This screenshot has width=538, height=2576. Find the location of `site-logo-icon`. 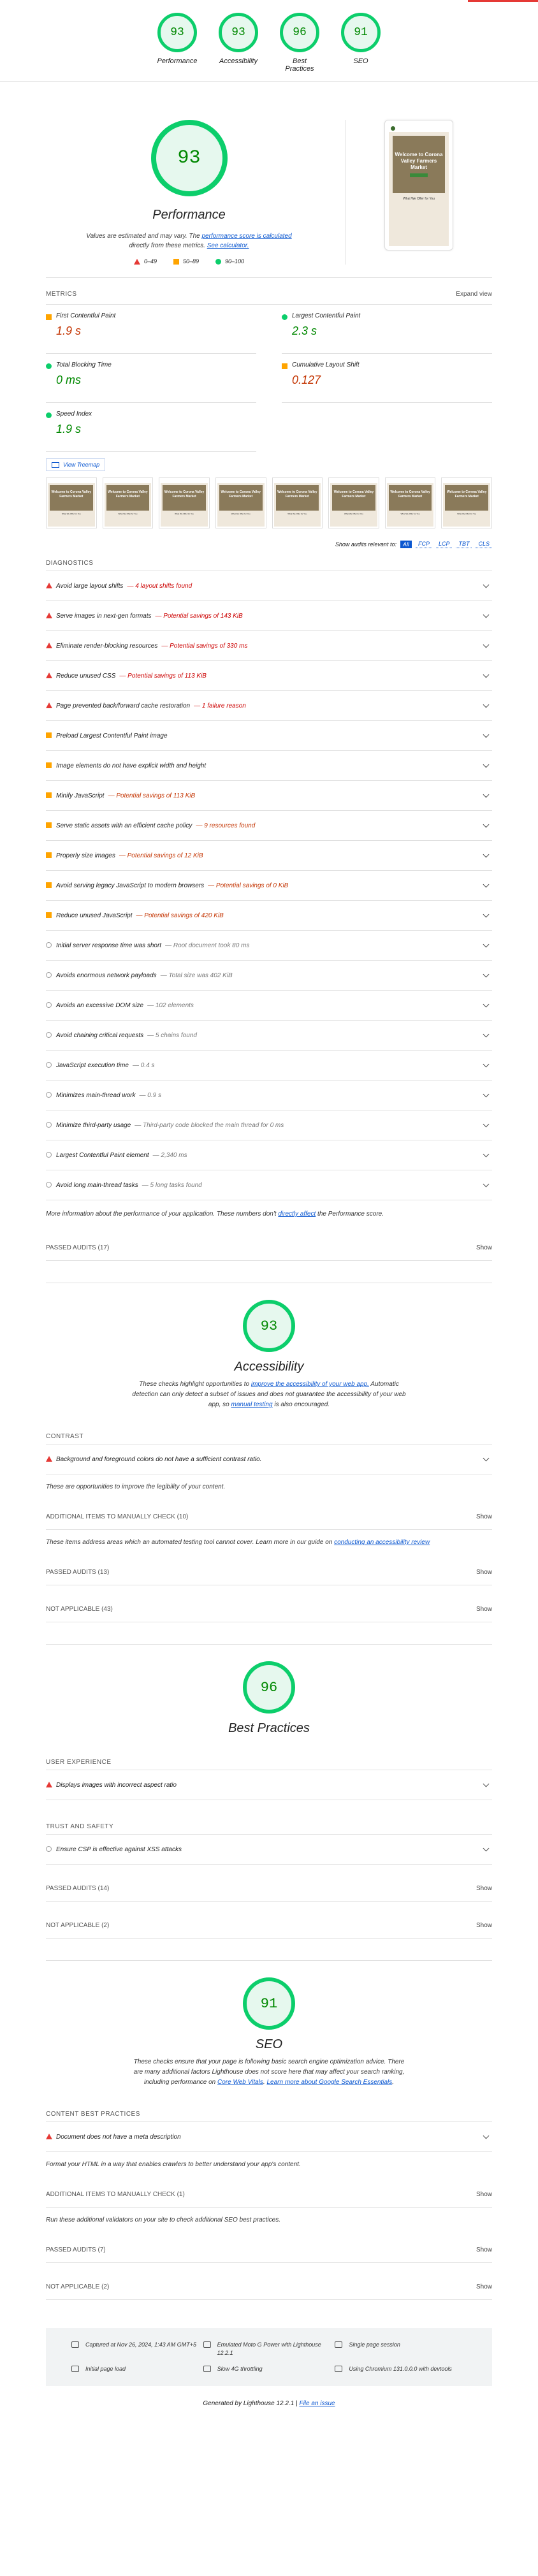

site-logo-icon is located at coordinates (393, 128).